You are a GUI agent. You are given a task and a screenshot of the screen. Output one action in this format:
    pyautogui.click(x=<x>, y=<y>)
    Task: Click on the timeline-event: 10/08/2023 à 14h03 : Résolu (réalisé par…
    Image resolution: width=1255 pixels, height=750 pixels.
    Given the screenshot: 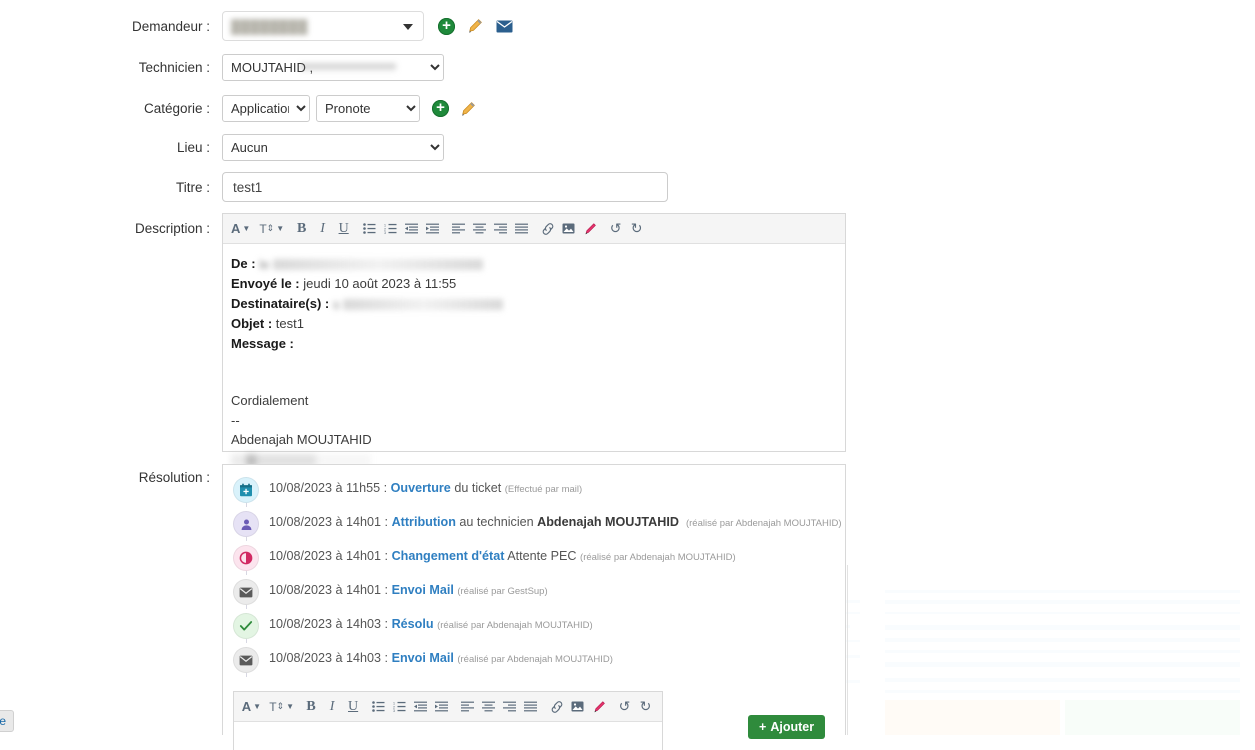 What is the action you would take?
    pyautogui.click(x=534, y=630)
    